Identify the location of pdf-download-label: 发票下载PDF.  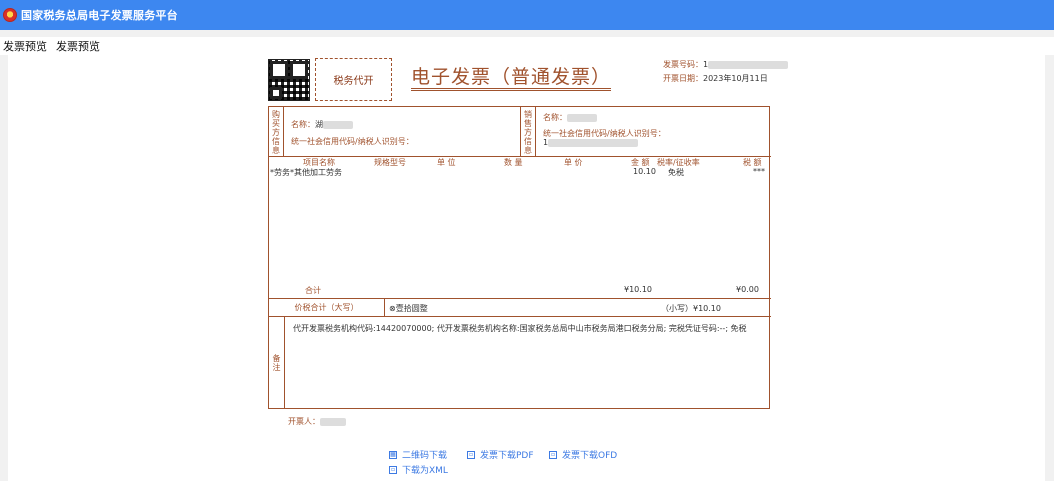
(507, 456).